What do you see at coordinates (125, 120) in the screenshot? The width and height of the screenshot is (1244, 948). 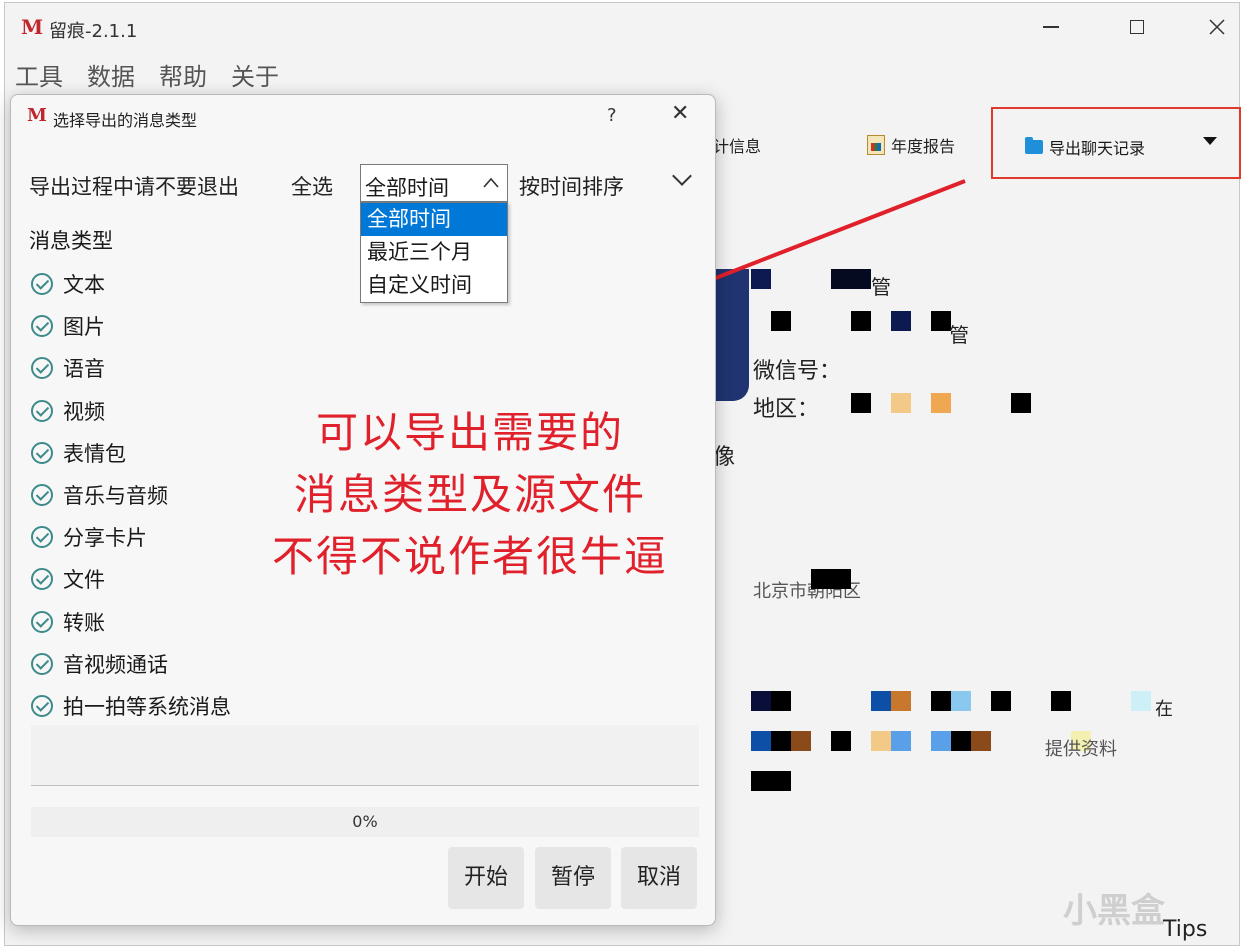 I see `dialog-title: 选择导出的消息类型` at bounding box center [125, 120].